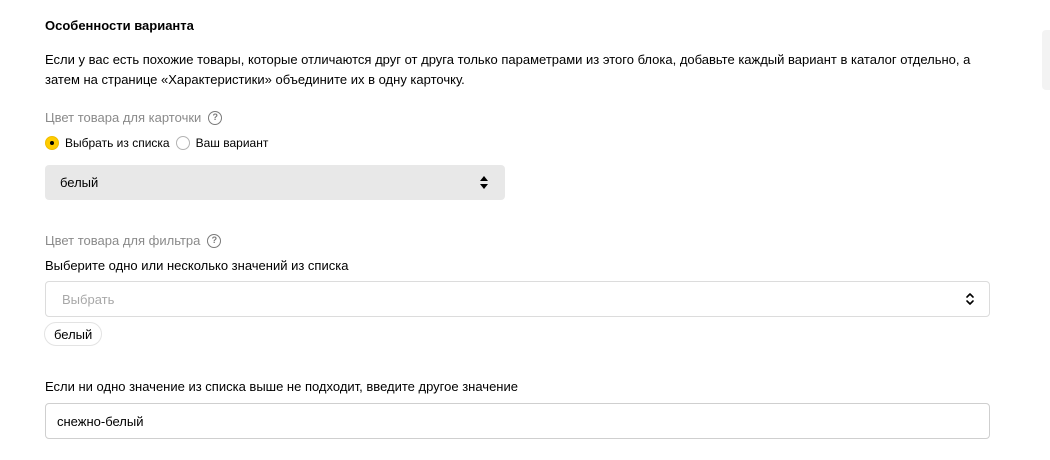 The image size is (1050, 460). What do you see at coordinates (517, 299) in the screenshot?
I see `filter-color-select: Выбрать` at bounding box center [517, 299].